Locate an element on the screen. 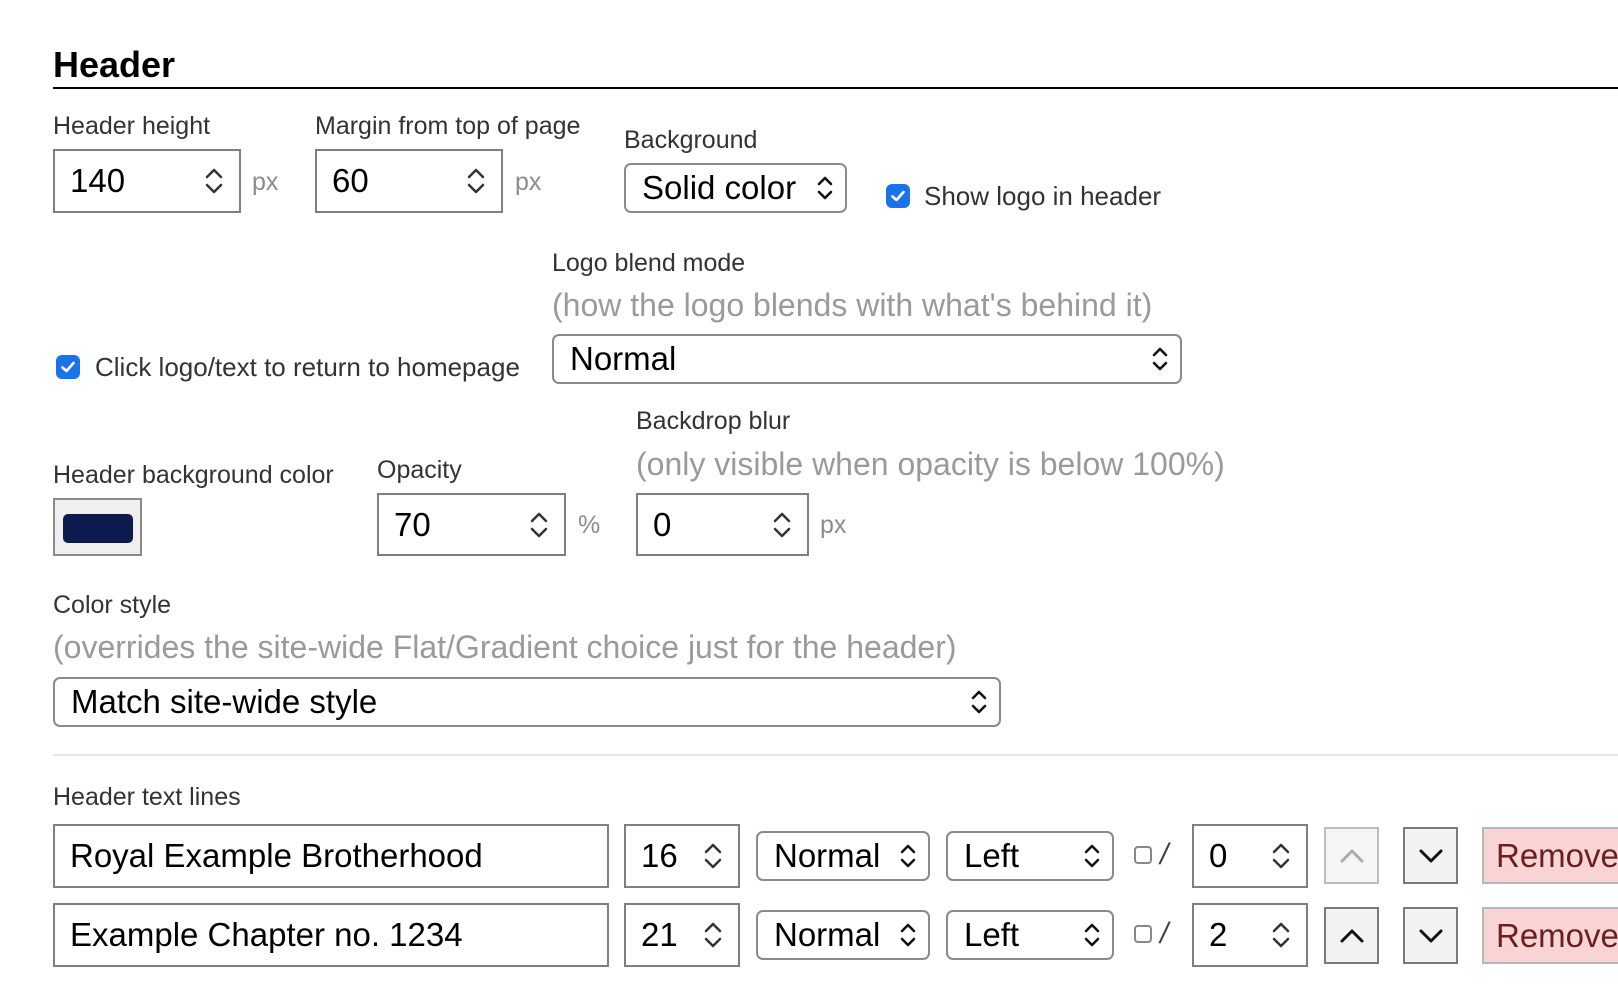  text-line-input: Royal Example Brotherhood is located at coordinates (331, 856).